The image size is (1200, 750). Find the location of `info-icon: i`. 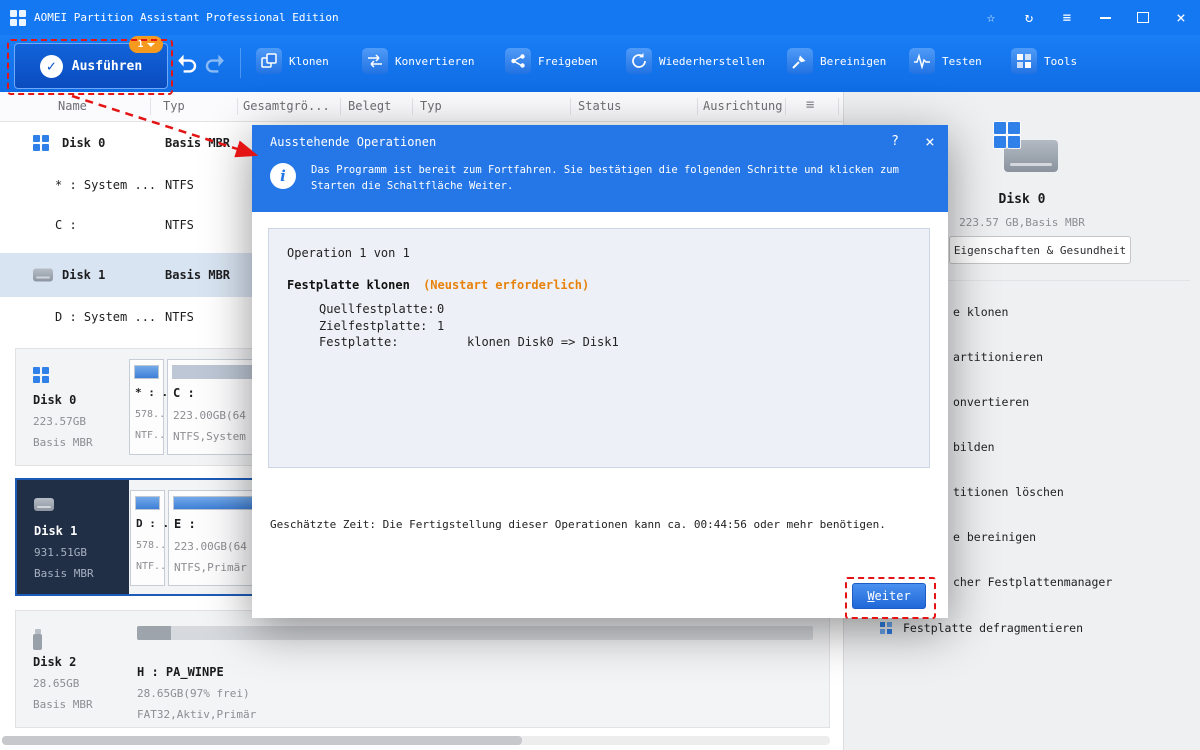

info-icon: i is located at coordinates (283, 176).